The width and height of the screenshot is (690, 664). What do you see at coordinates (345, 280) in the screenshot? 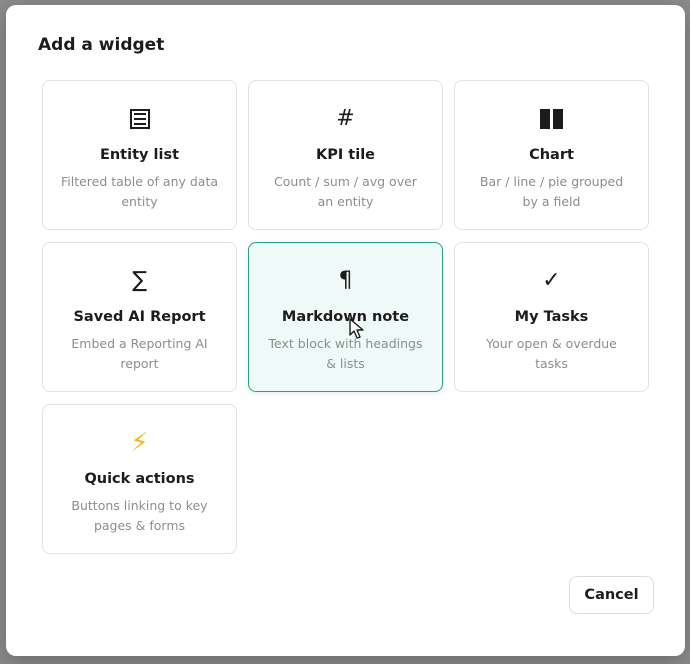
I see `pilcrow-icon: ¶` at bounding box center [345, 280].